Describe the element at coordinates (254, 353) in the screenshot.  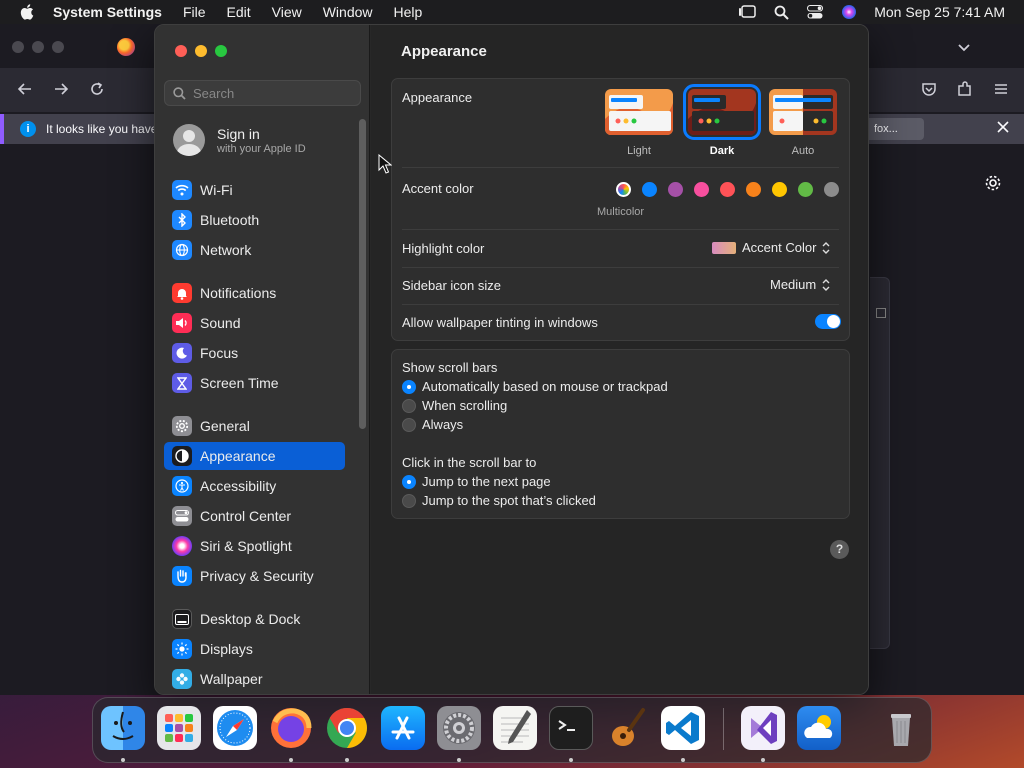
I see `sidebar-item-focus: Focus` at that location.